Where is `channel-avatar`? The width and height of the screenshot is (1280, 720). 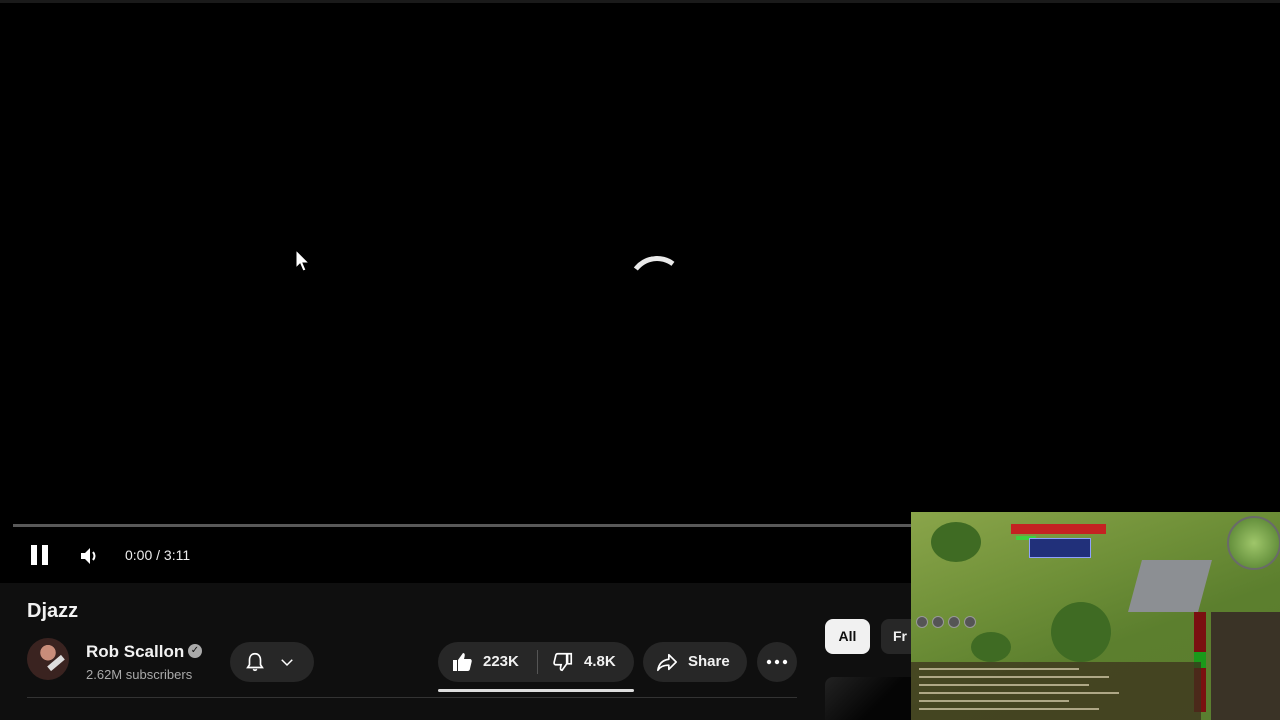
channel-avatar is located at coordinates (48, 659).